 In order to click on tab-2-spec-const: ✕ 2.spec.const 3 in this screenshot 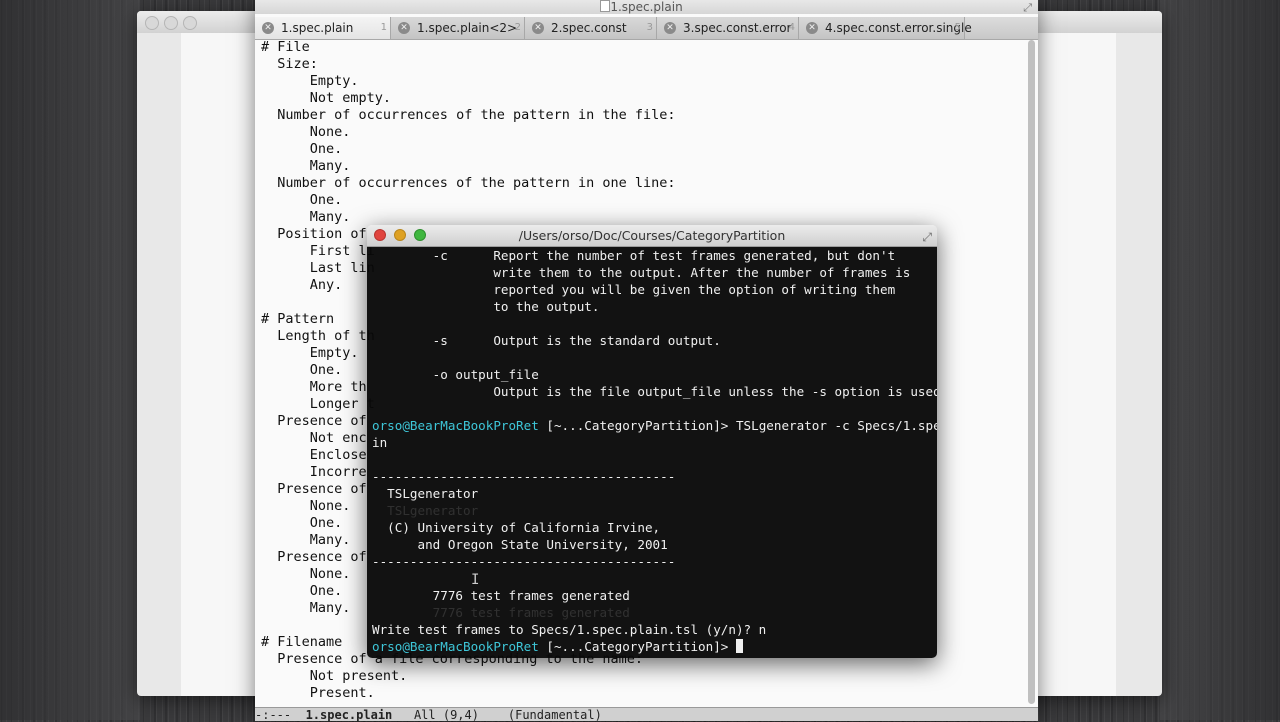, I will do `click(591, 28)`.